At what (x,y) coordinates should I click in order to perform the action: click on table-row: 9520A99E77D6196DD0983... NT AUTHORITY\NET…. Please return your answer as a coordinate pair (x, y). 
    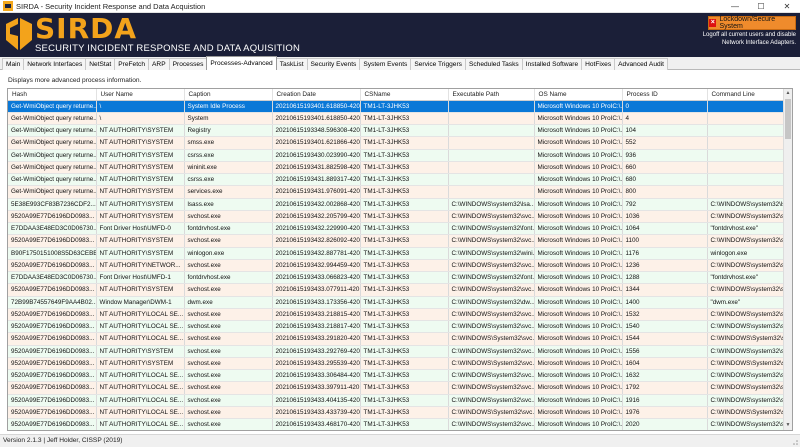
    Looking at the image, I should click on (397, 266).